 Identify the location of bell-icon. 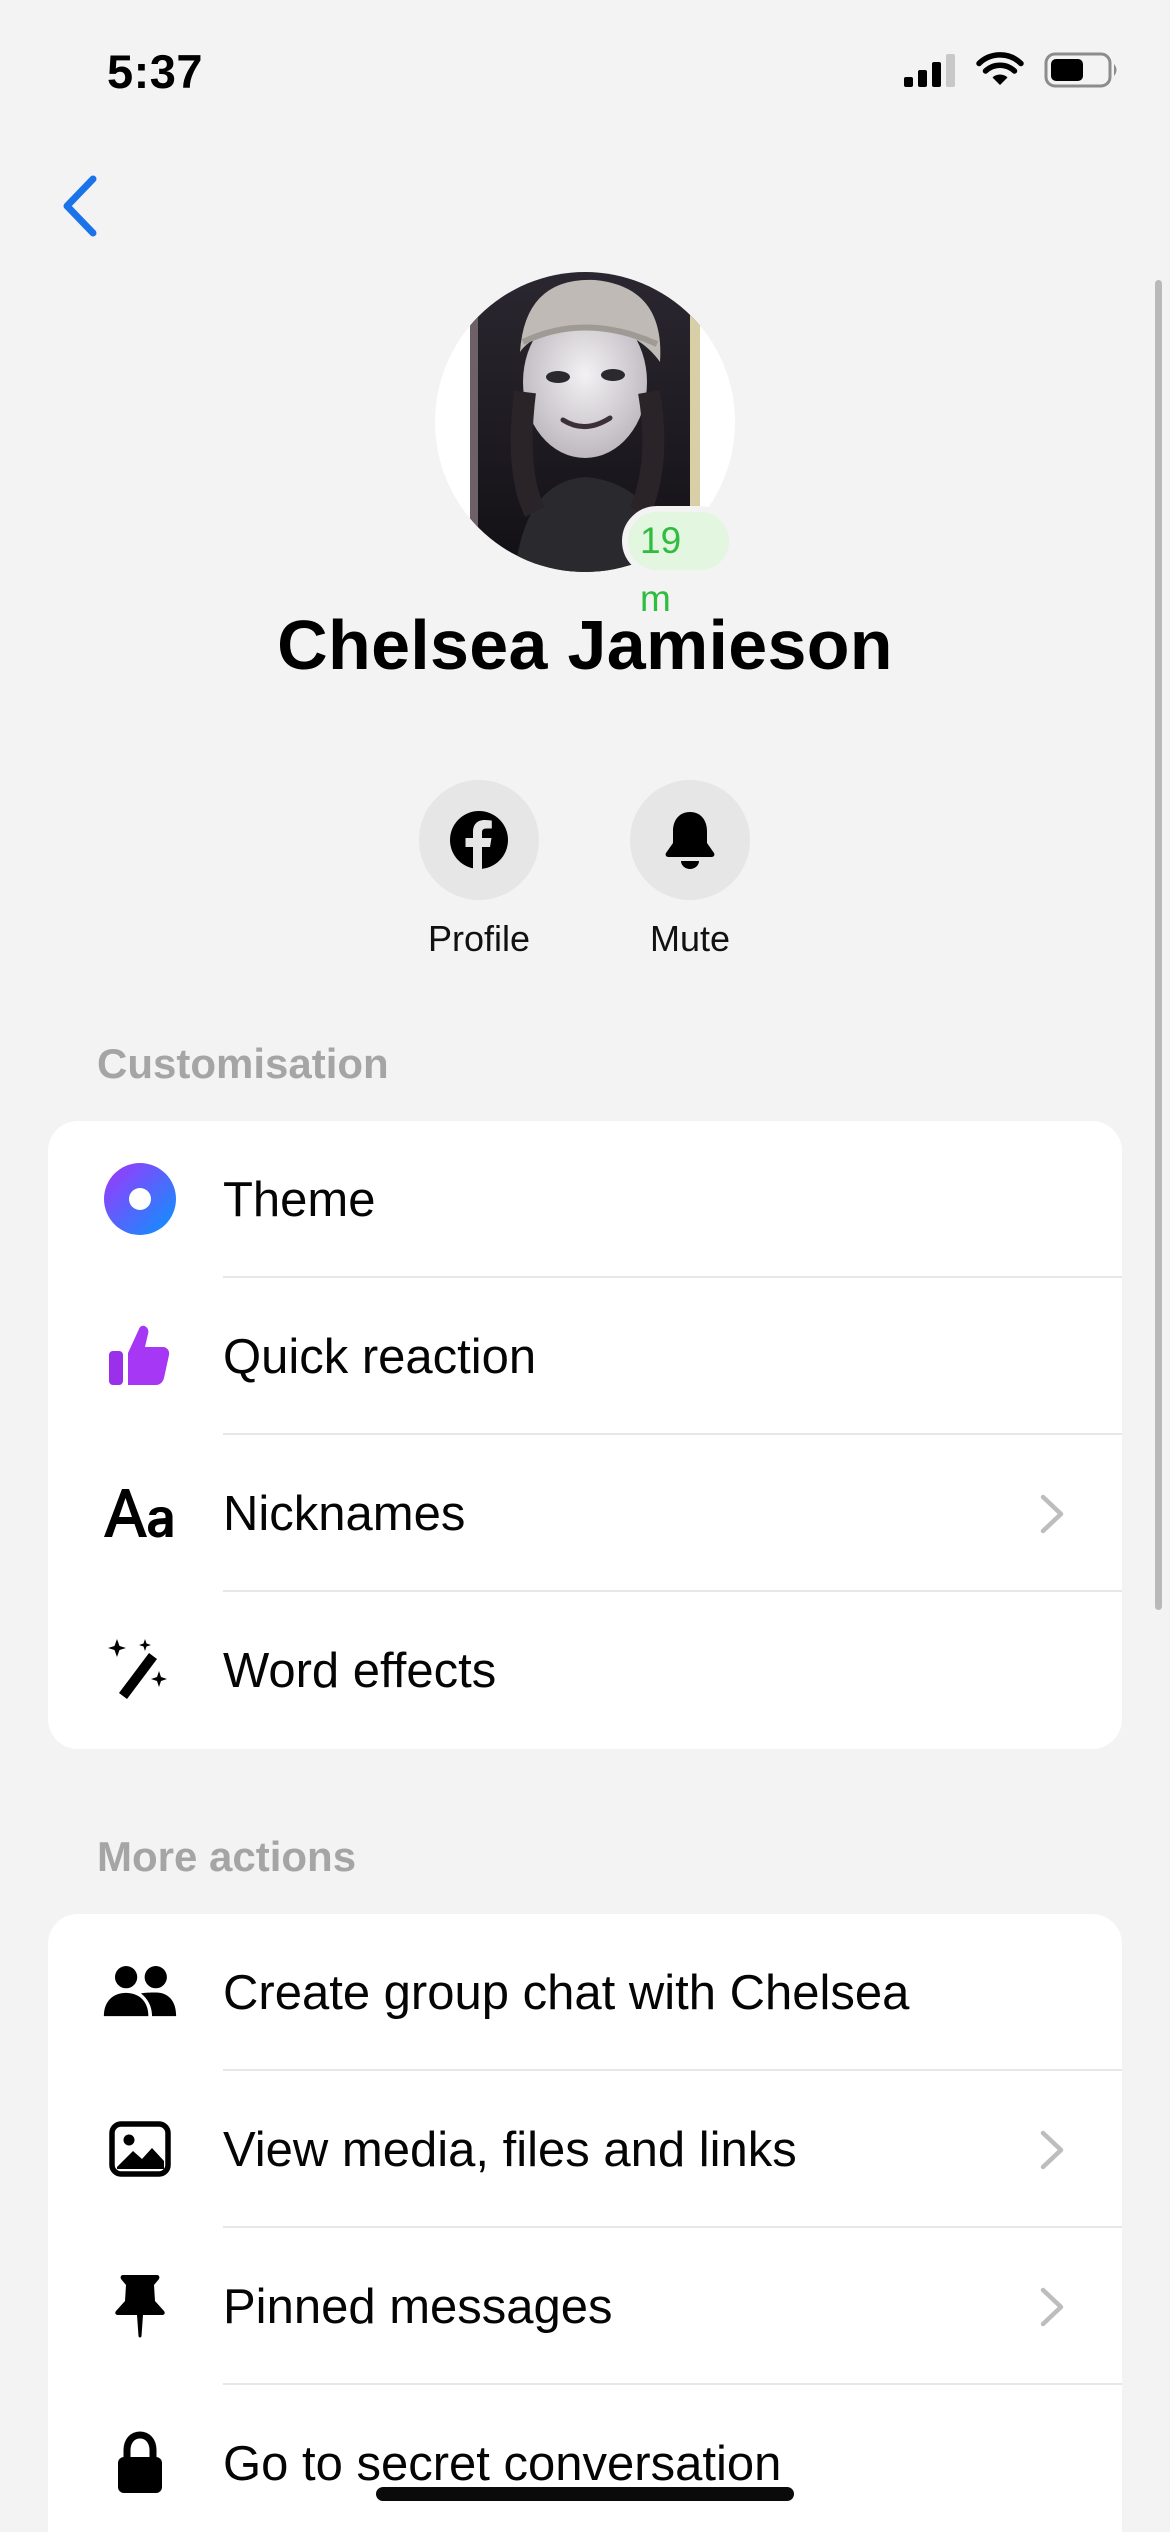
(690, 840).